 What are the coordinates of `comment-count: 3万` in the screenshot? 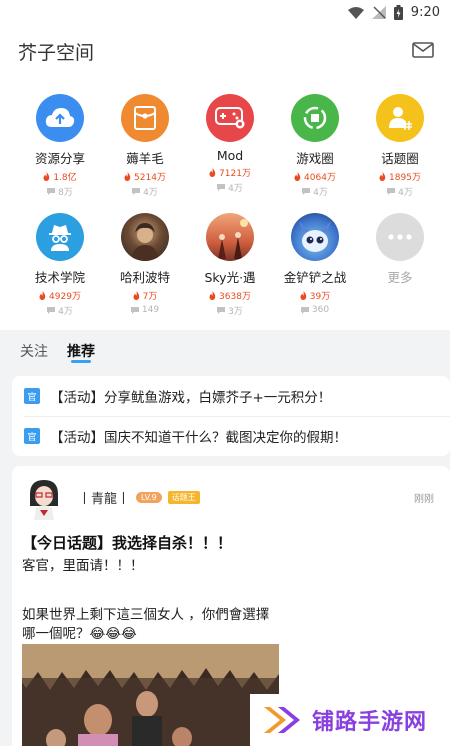 It's located at (235, 311).